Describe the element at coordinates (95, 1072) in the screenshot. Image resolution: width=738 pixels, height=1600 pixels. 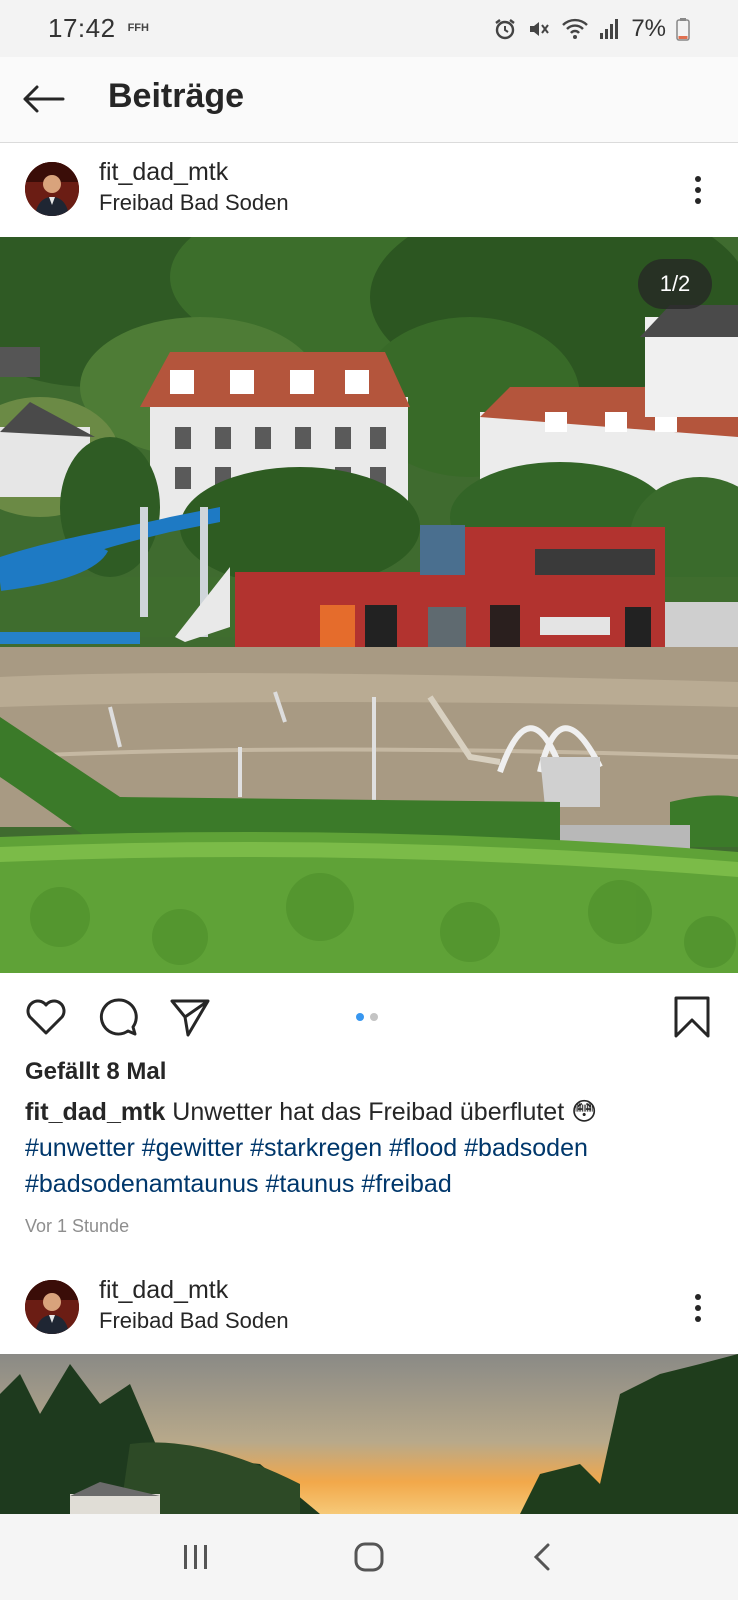
I see `likes-count: Gefällt 8 Mal` at that location.